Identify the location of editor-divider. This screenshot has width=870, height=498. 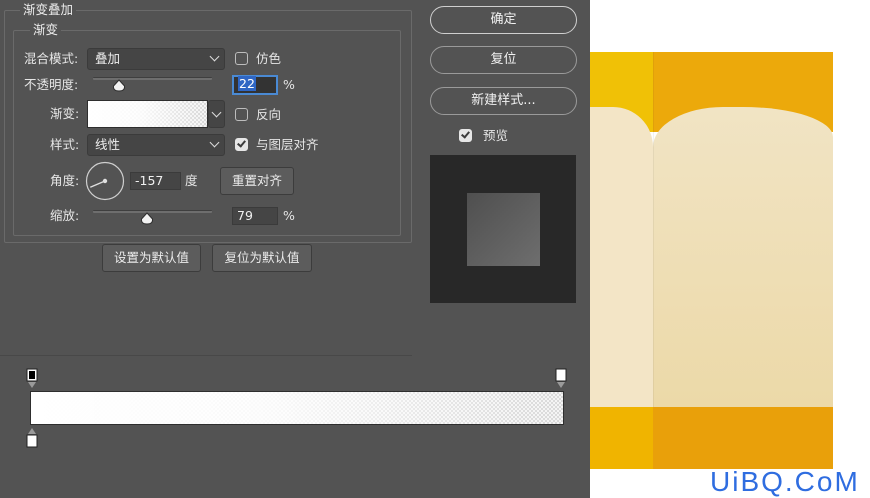
(206, 355).